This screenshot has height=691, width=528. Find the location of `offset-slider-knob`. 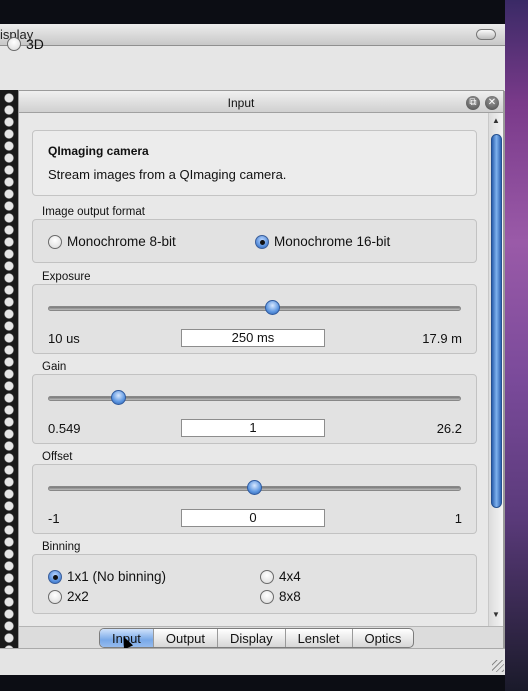

offset-slider-knob is located at coordinates (254, 487).